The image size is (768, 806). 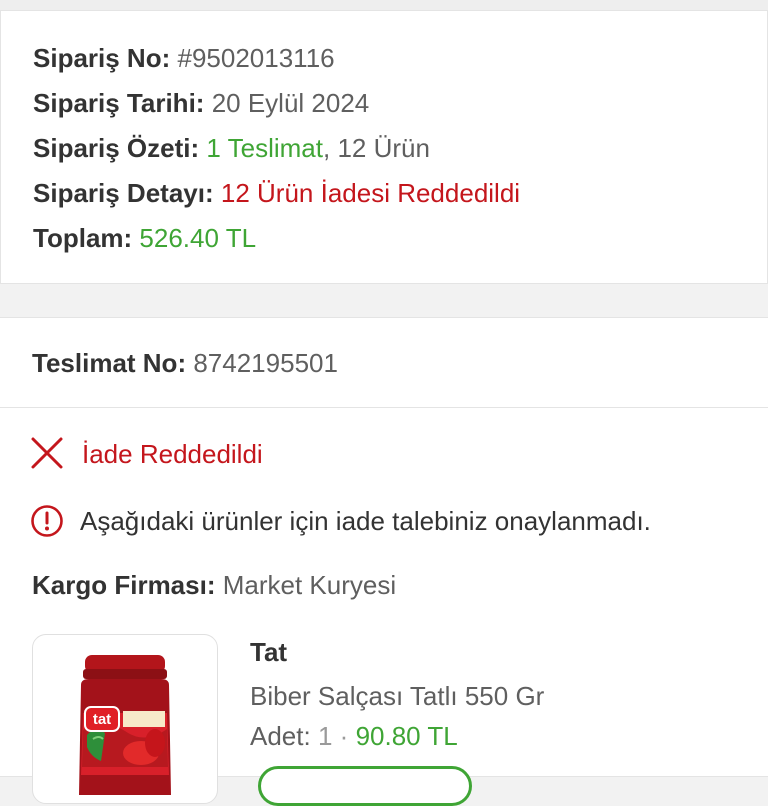 I want to click on carrier-label: Kargo Firması:, so click(x=124, y=585).